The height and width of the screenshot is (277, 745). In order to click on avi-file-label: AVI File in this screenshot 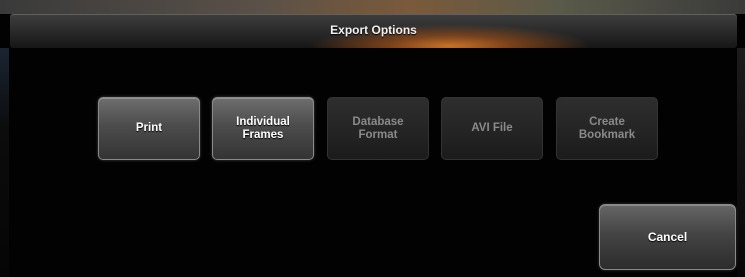, I will do `click(492, 128)`.